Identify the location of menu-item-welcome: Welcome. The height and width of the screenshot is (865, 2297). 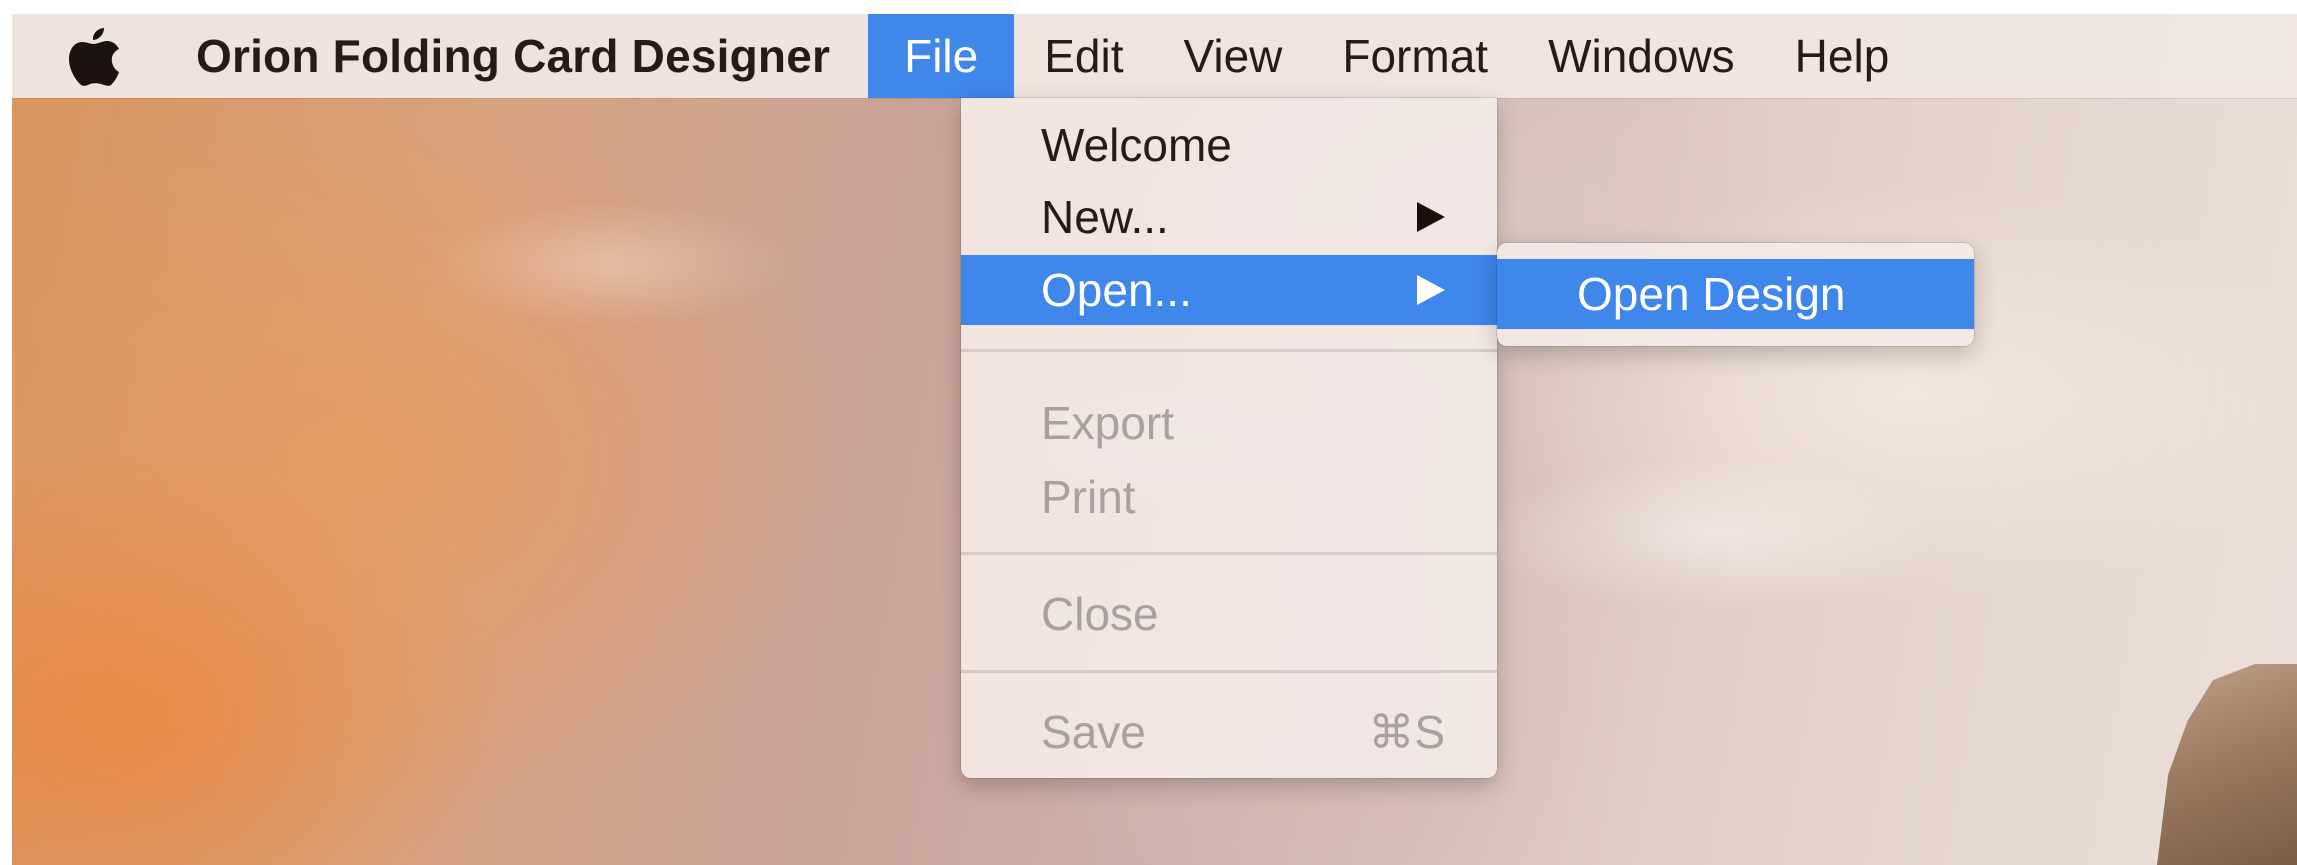
(1229, 145).